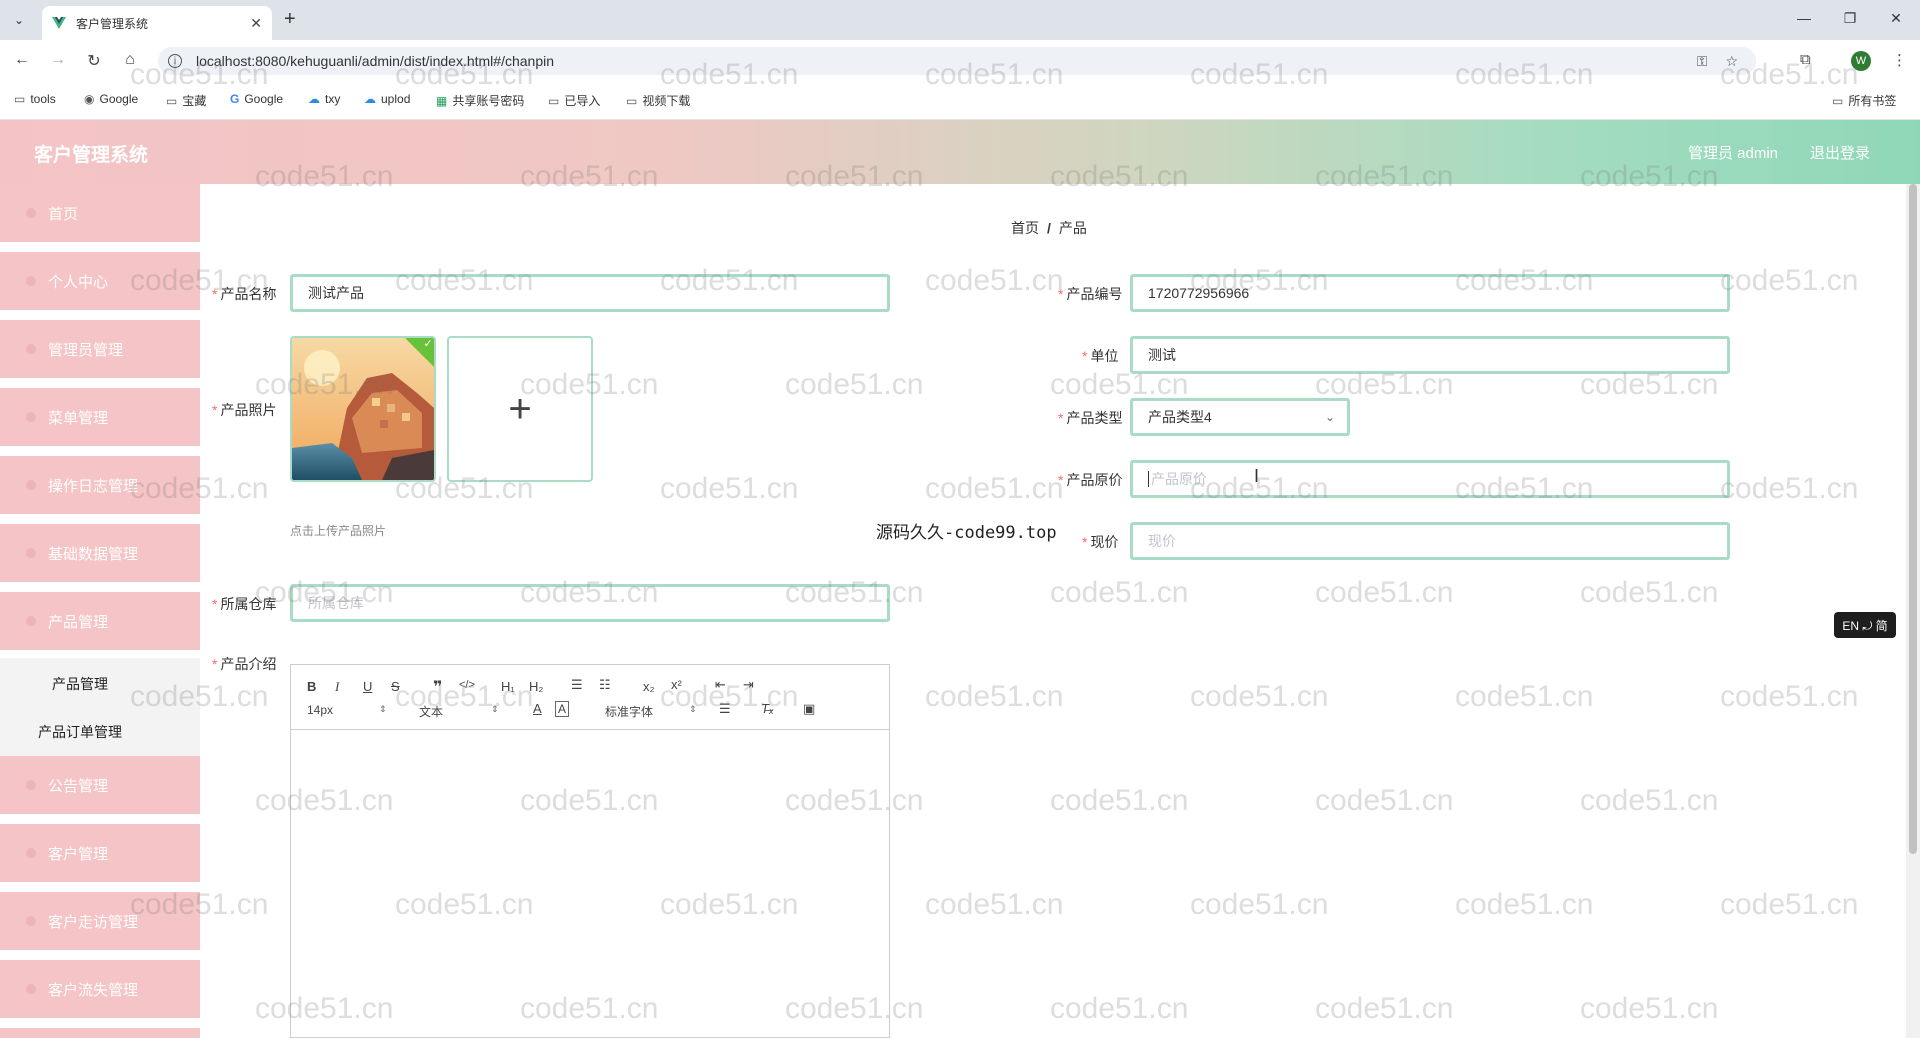 This screenshot has width=1920, height=1038. What do you see at coordinates (1865, 625) in the screenshot?
I see `language-toggle: EN ⤾ 简` at bounding box center [1865, 625].